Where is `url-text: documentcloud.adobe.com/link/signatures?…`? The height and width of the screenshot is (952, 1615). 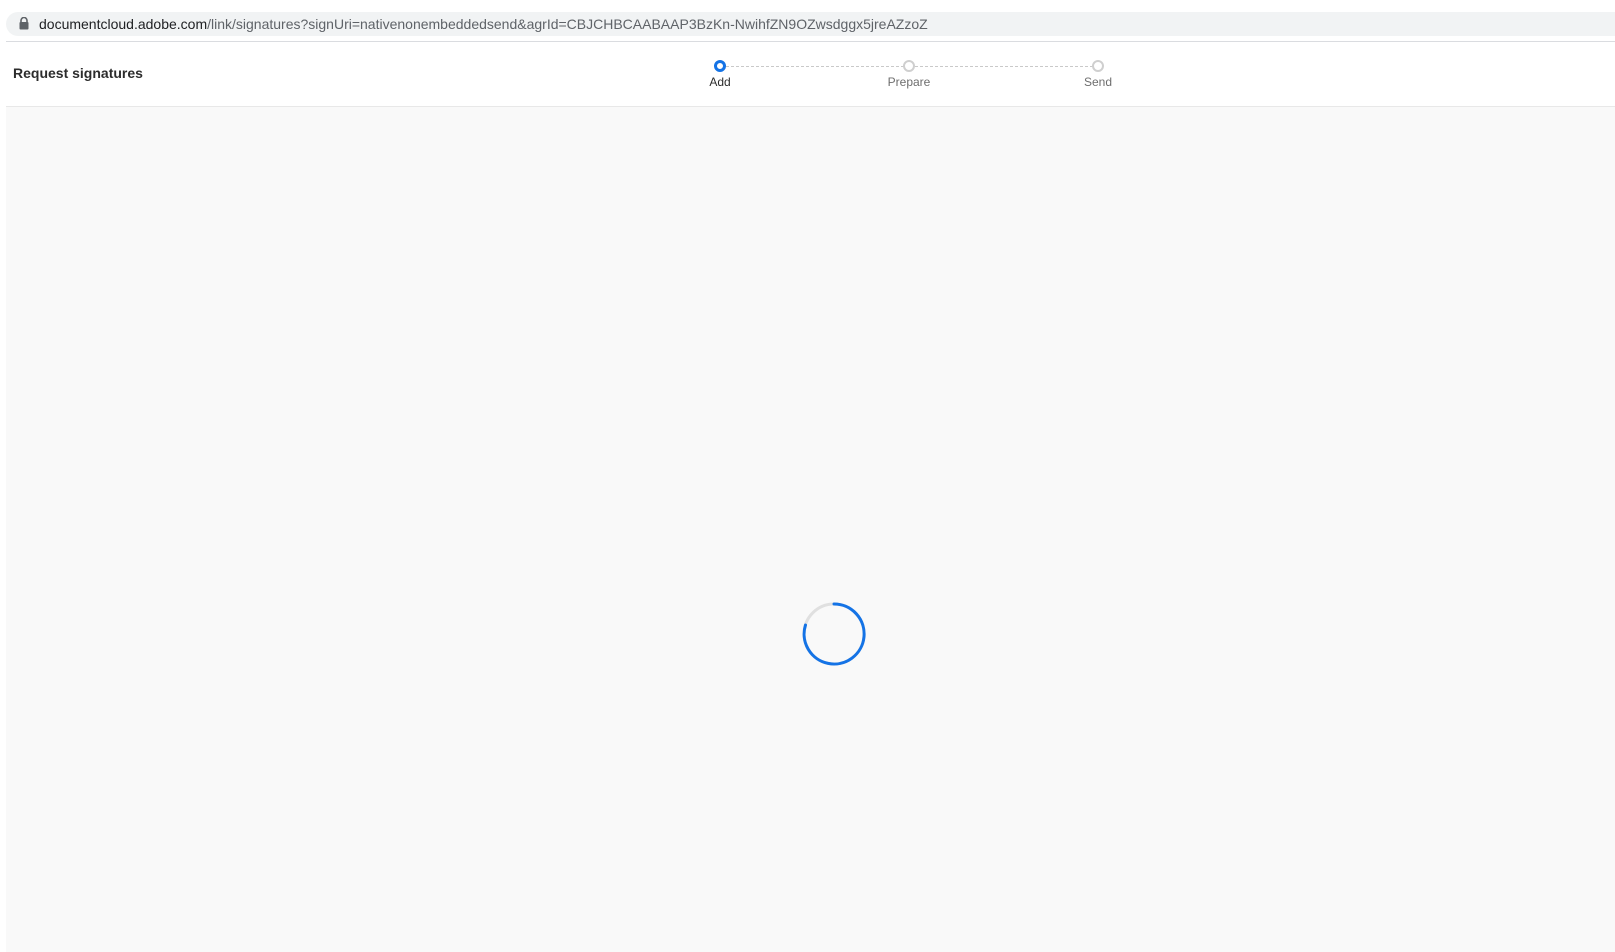
url-text: documentcloud.adobe.com/link/signatures?… is located at coordinates (483, 24).